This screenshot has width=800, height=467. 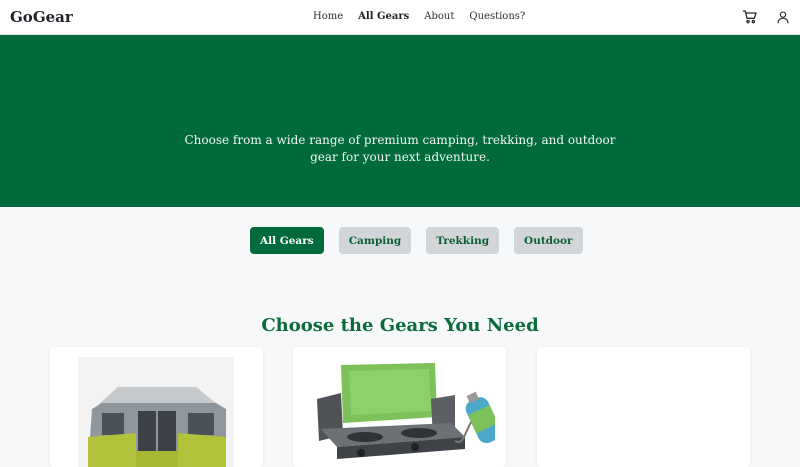 I want to click on camping-stove-image, so click(x=405, y=412).